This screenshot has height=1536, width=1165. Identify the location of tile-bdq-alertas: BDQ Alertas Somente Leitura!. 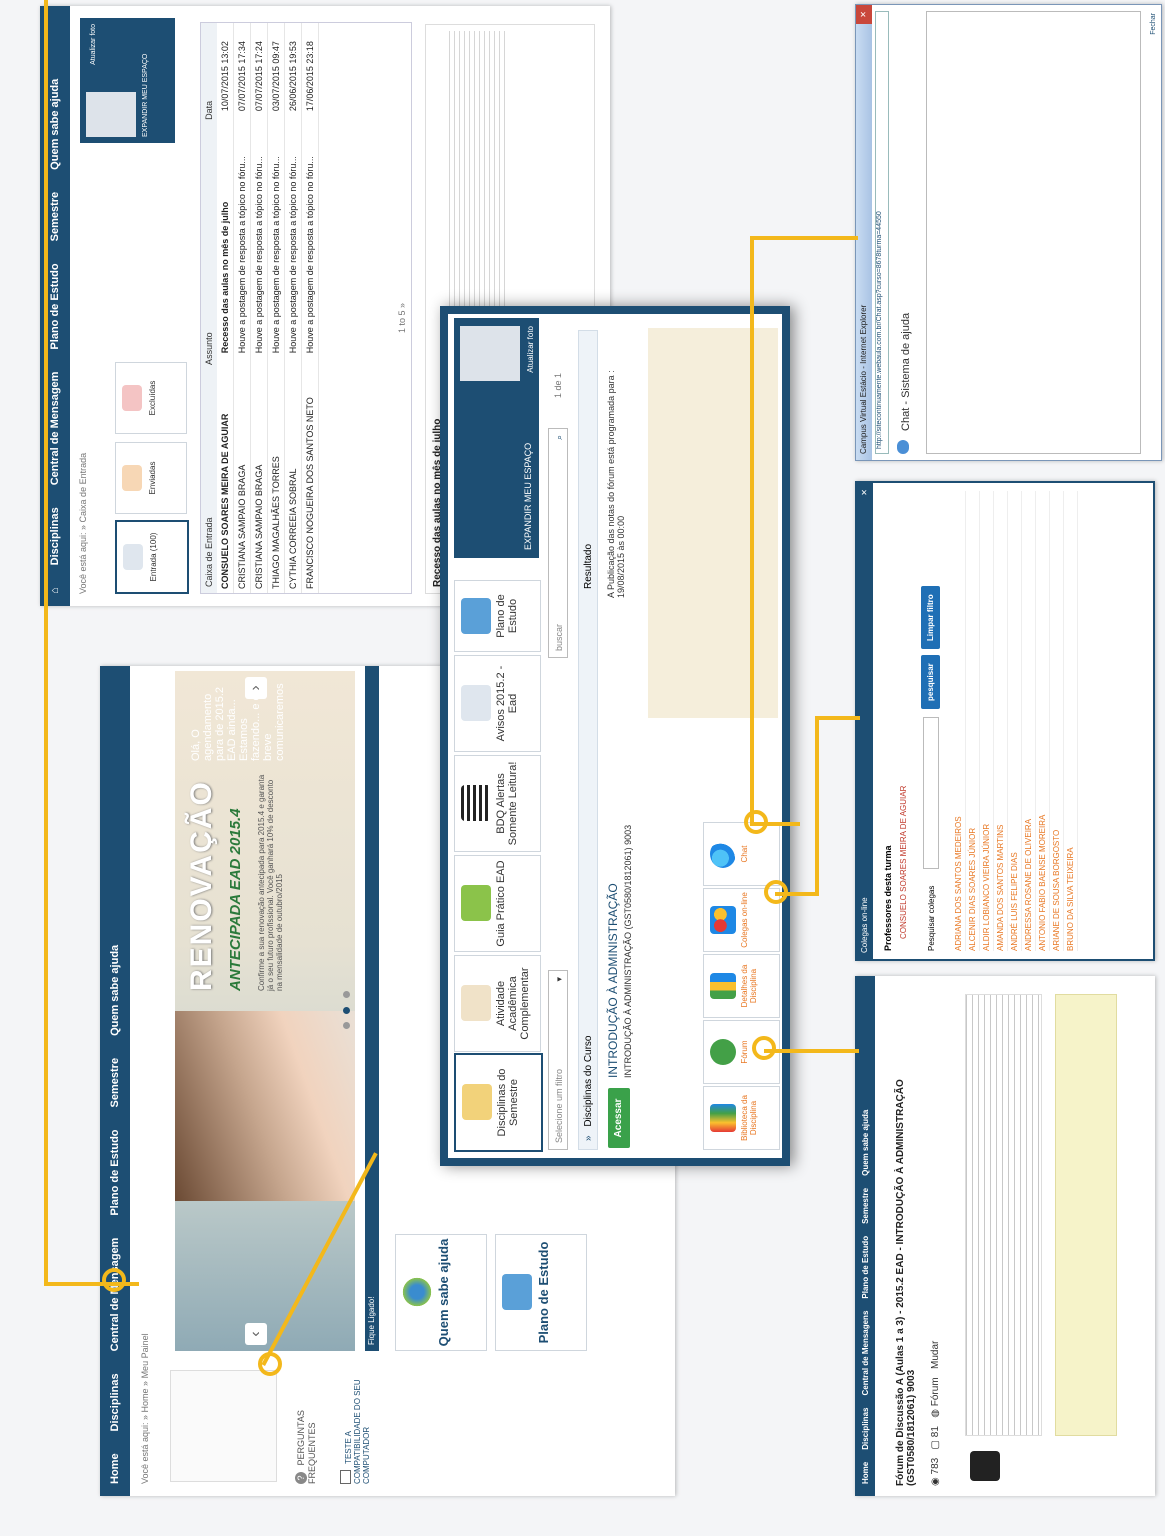
(497, 803).